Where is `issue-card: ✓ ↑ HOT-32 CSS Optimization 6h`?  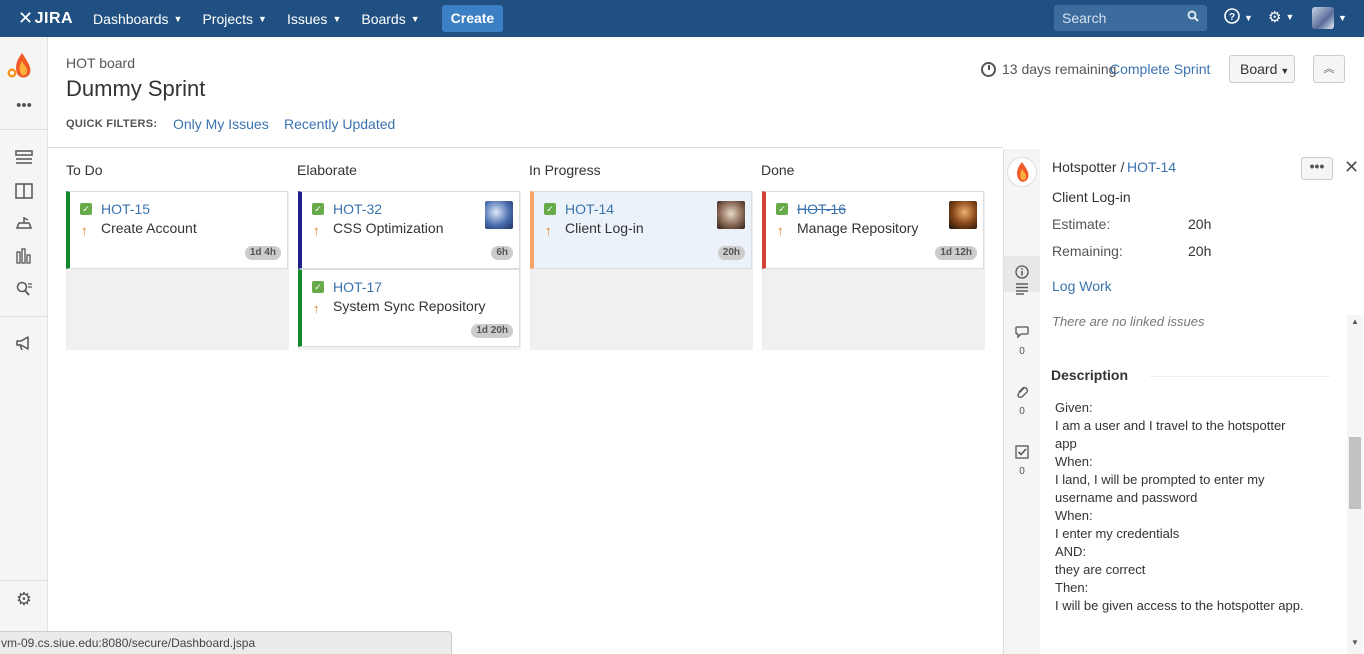 issue-card: ✓ ↑ HOT-32 CSS Optimization 6h is located at coordinates (409, 230).